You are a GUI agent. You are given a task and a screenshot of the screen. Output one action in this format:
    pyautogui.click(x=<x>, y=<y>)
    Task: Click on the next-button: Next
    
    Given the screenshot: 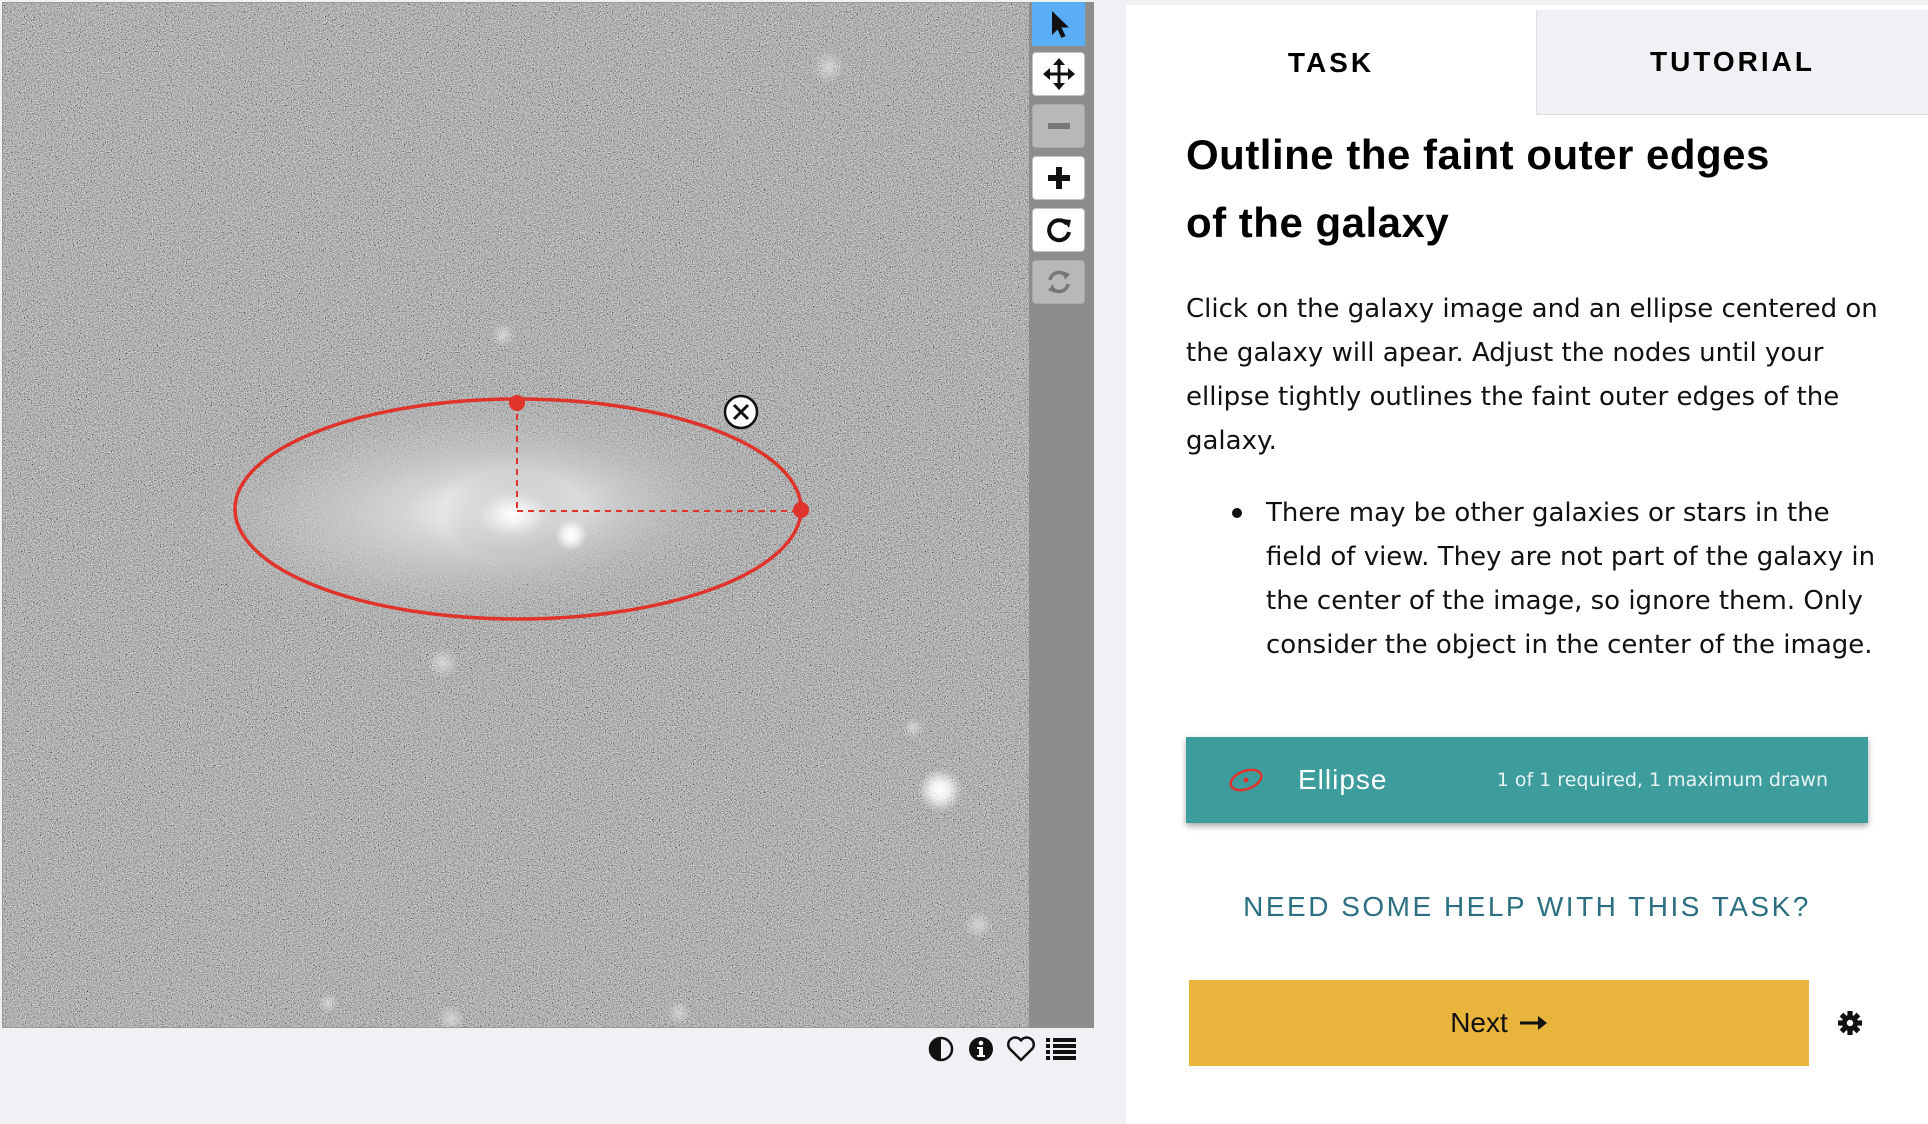 What is the action you would take?
    pyautogui.click(x=1499, y=1023)
    